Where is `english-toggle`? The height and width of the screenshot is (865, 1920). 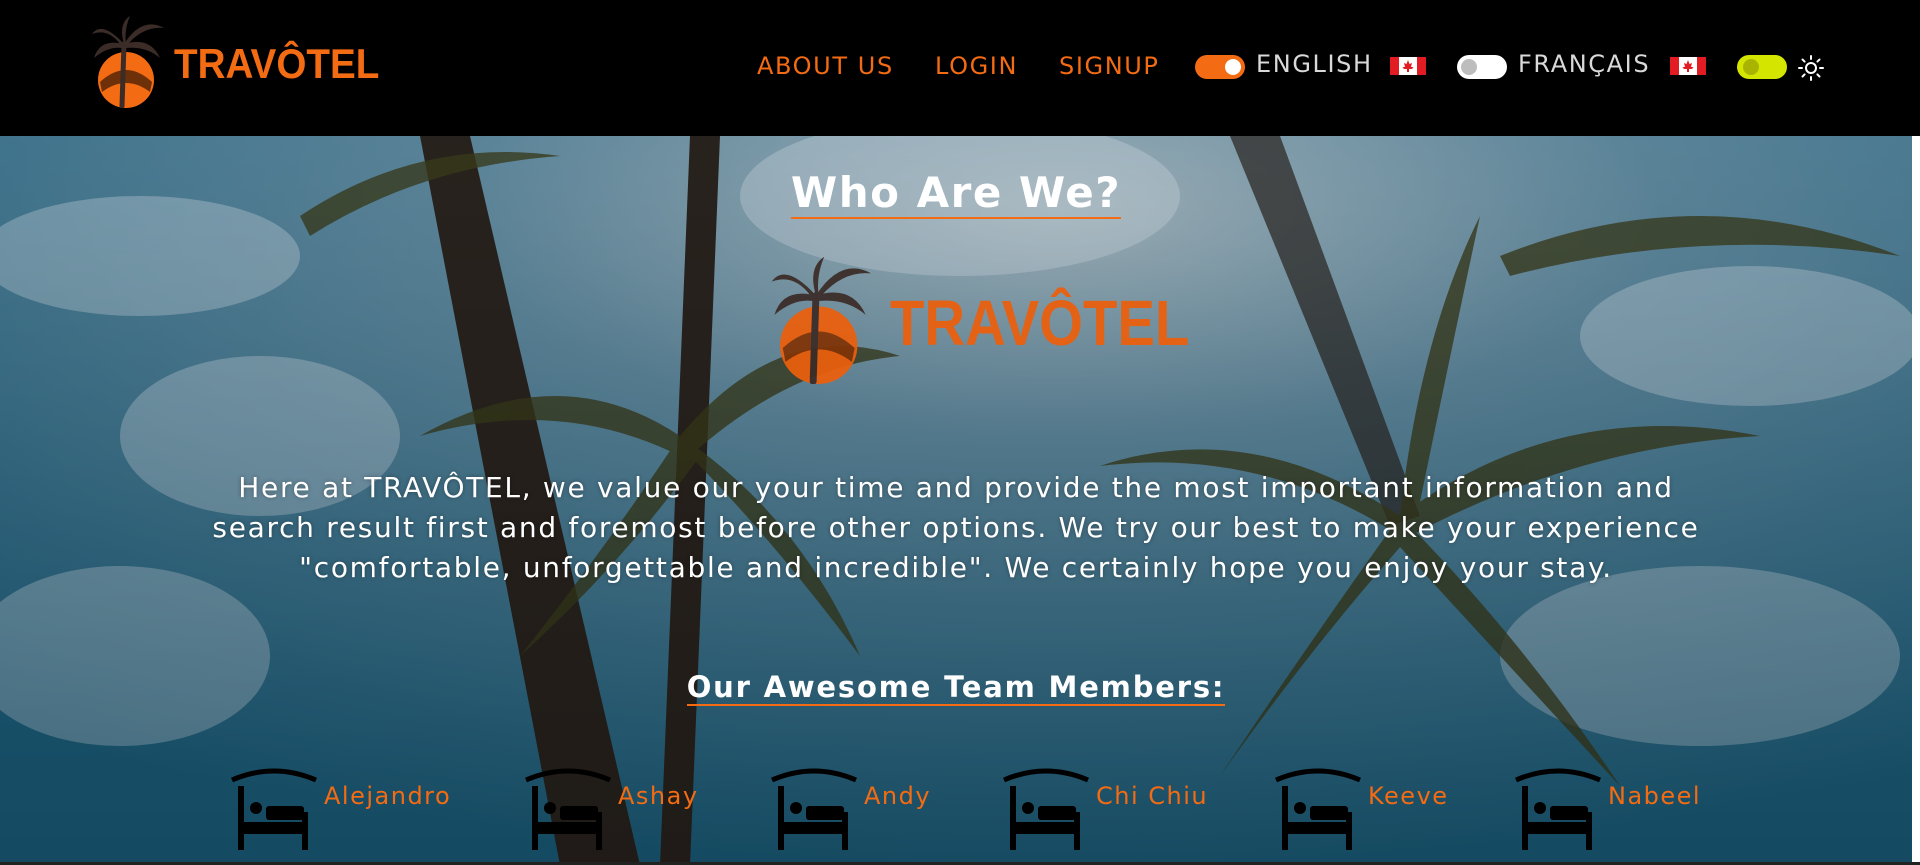 english-toggle is located at coordinates (1220, 67).